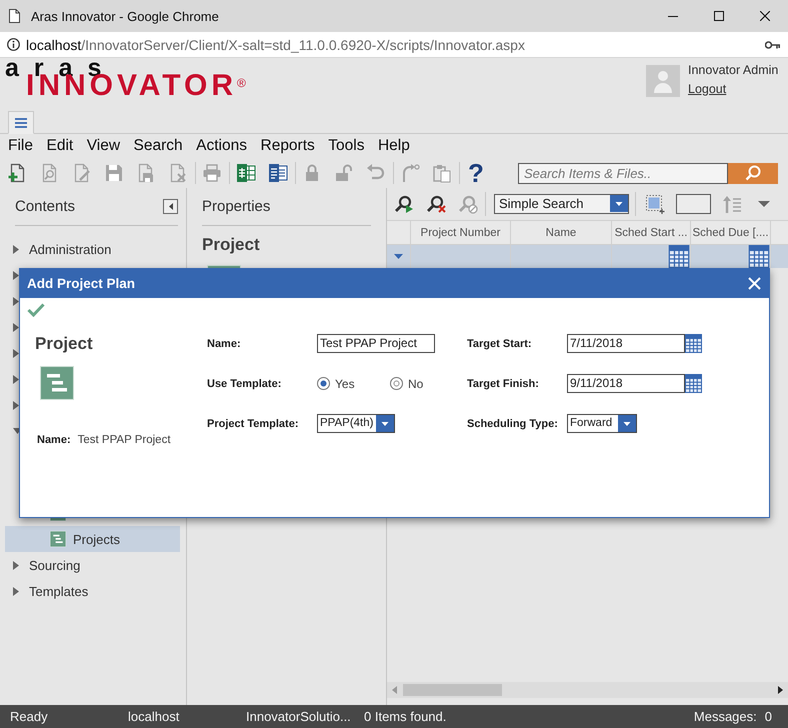  What do you see at coordinates (626, 343) in the screenshot?
I see `date-field: 7/11/2018` at bounding box center [626, 343].